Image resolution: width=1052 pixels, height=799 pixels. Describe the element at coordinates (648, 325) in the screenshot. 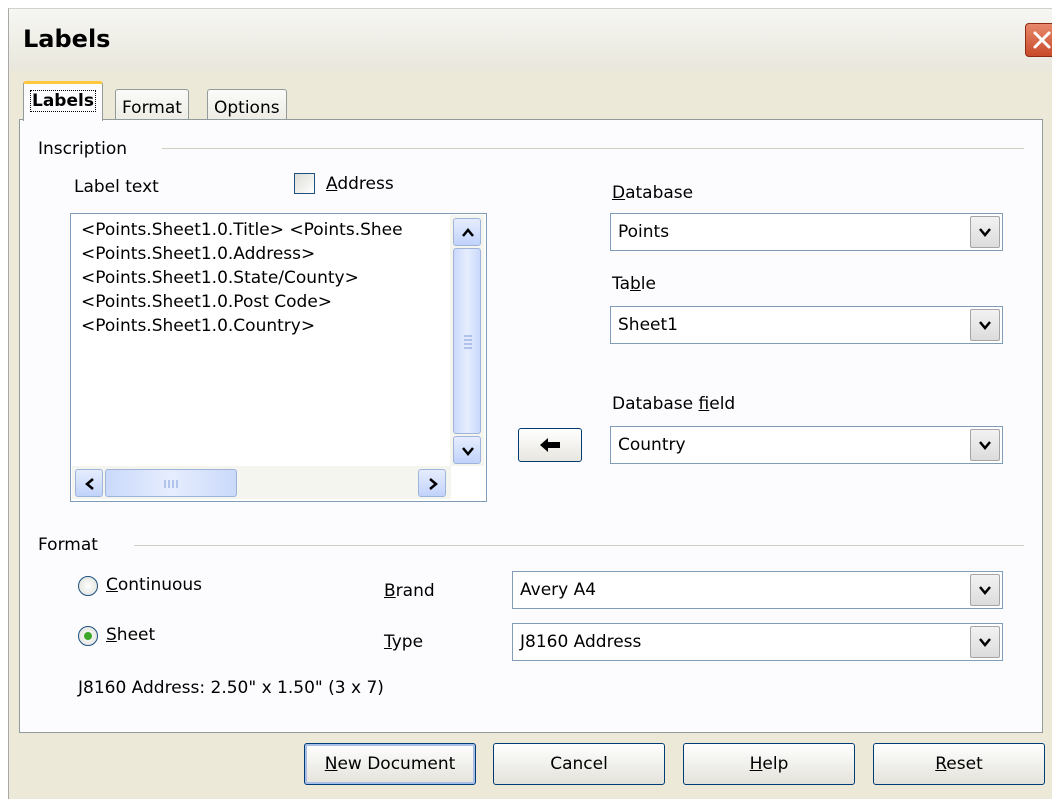

I see `table-select-value: Sheet1` at that location.